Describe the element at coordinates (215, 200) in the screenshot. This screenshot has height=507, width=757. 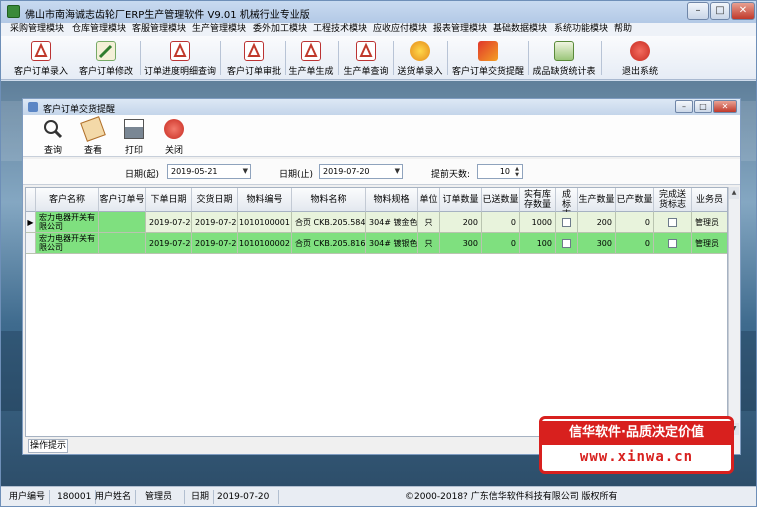
I see `column-header: 交货日期` at that location.